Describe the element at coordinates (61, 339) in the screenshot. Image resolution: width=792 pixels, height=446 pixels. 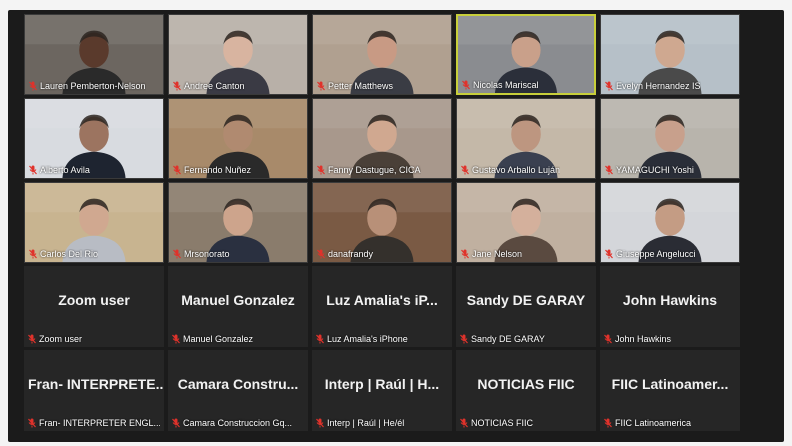
I see `participant-name: Zoom user` at that location.